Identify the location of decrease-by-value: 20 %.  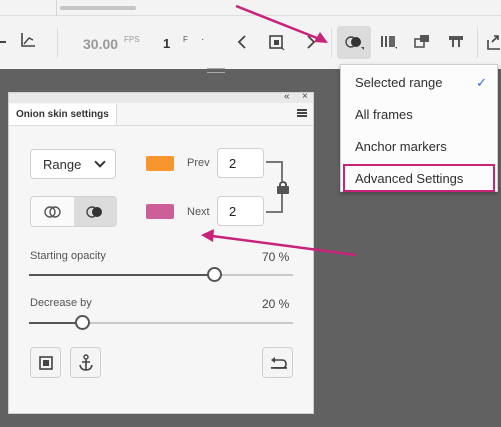
(276, 304).